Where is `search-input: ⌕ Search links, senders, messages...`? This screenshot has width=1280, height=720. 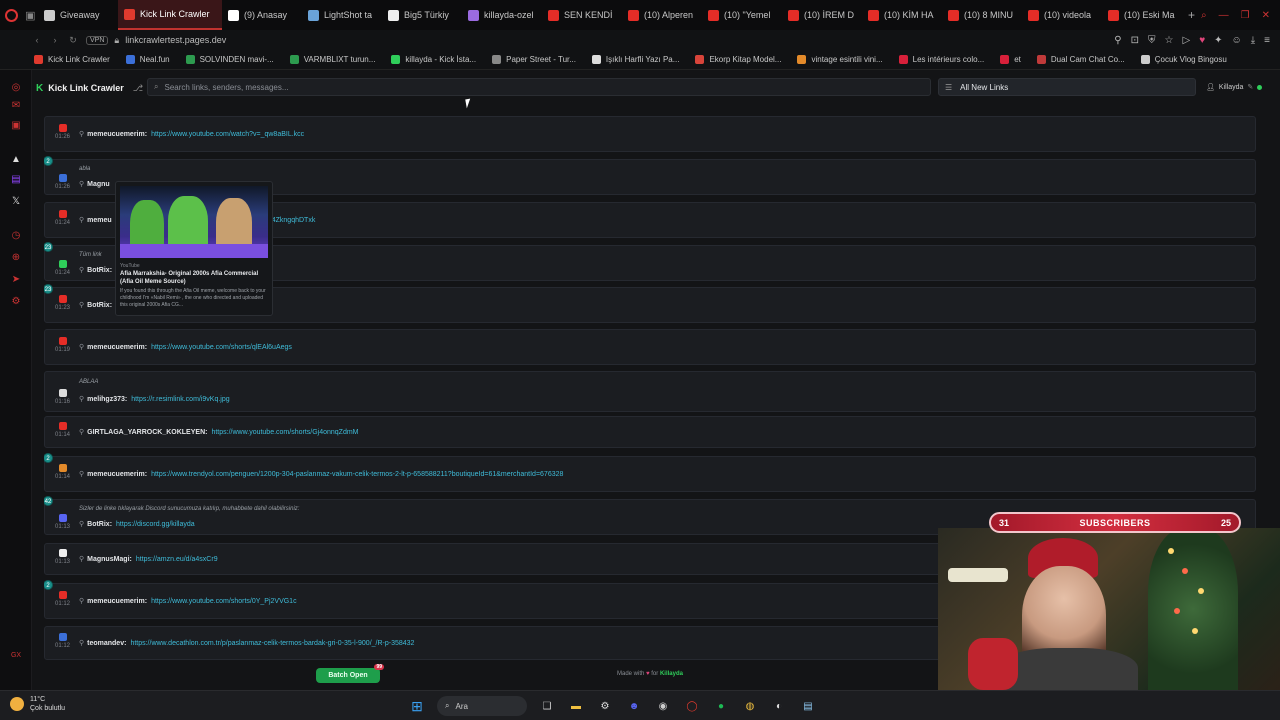 search-input: ⌕ Search links, senders, messages... is located at coordinates (539, 87).